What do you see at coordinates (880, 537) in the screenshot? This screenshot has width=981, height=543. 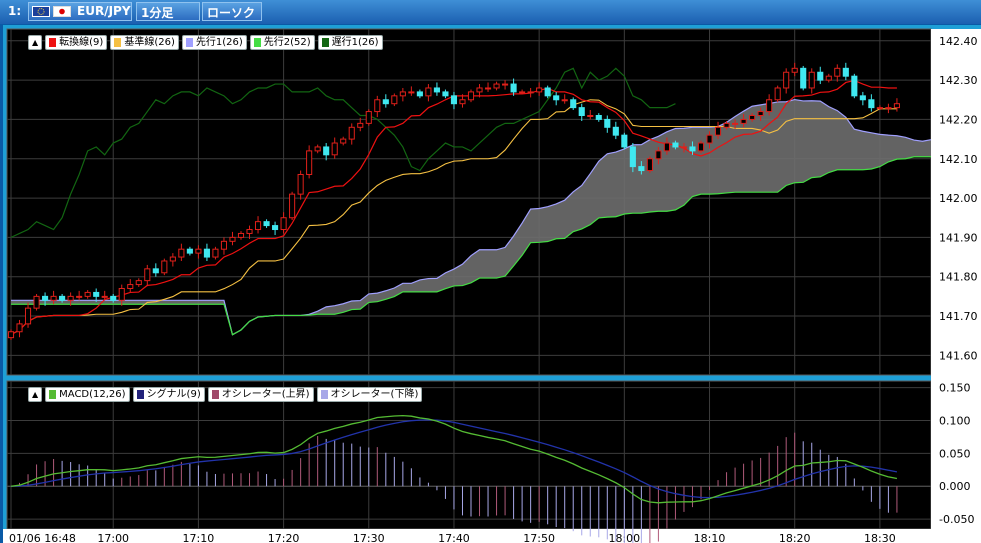 I see `time-tick-label: 18:30` at bounding box center [880, 537].